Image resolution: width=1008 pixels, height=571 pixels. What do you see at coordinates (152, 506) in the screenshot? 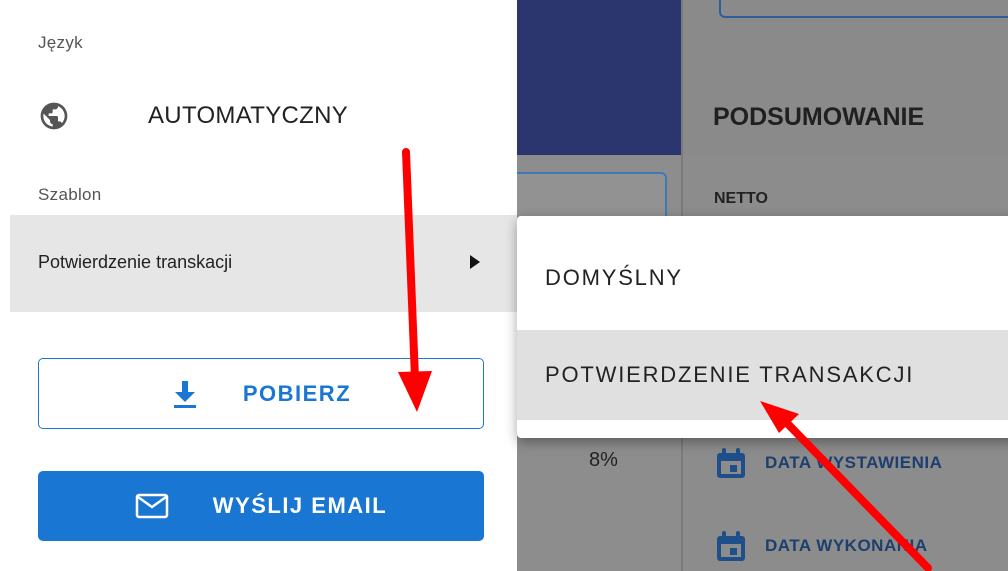
I see `email-icon` at bounding box center [152, 506].